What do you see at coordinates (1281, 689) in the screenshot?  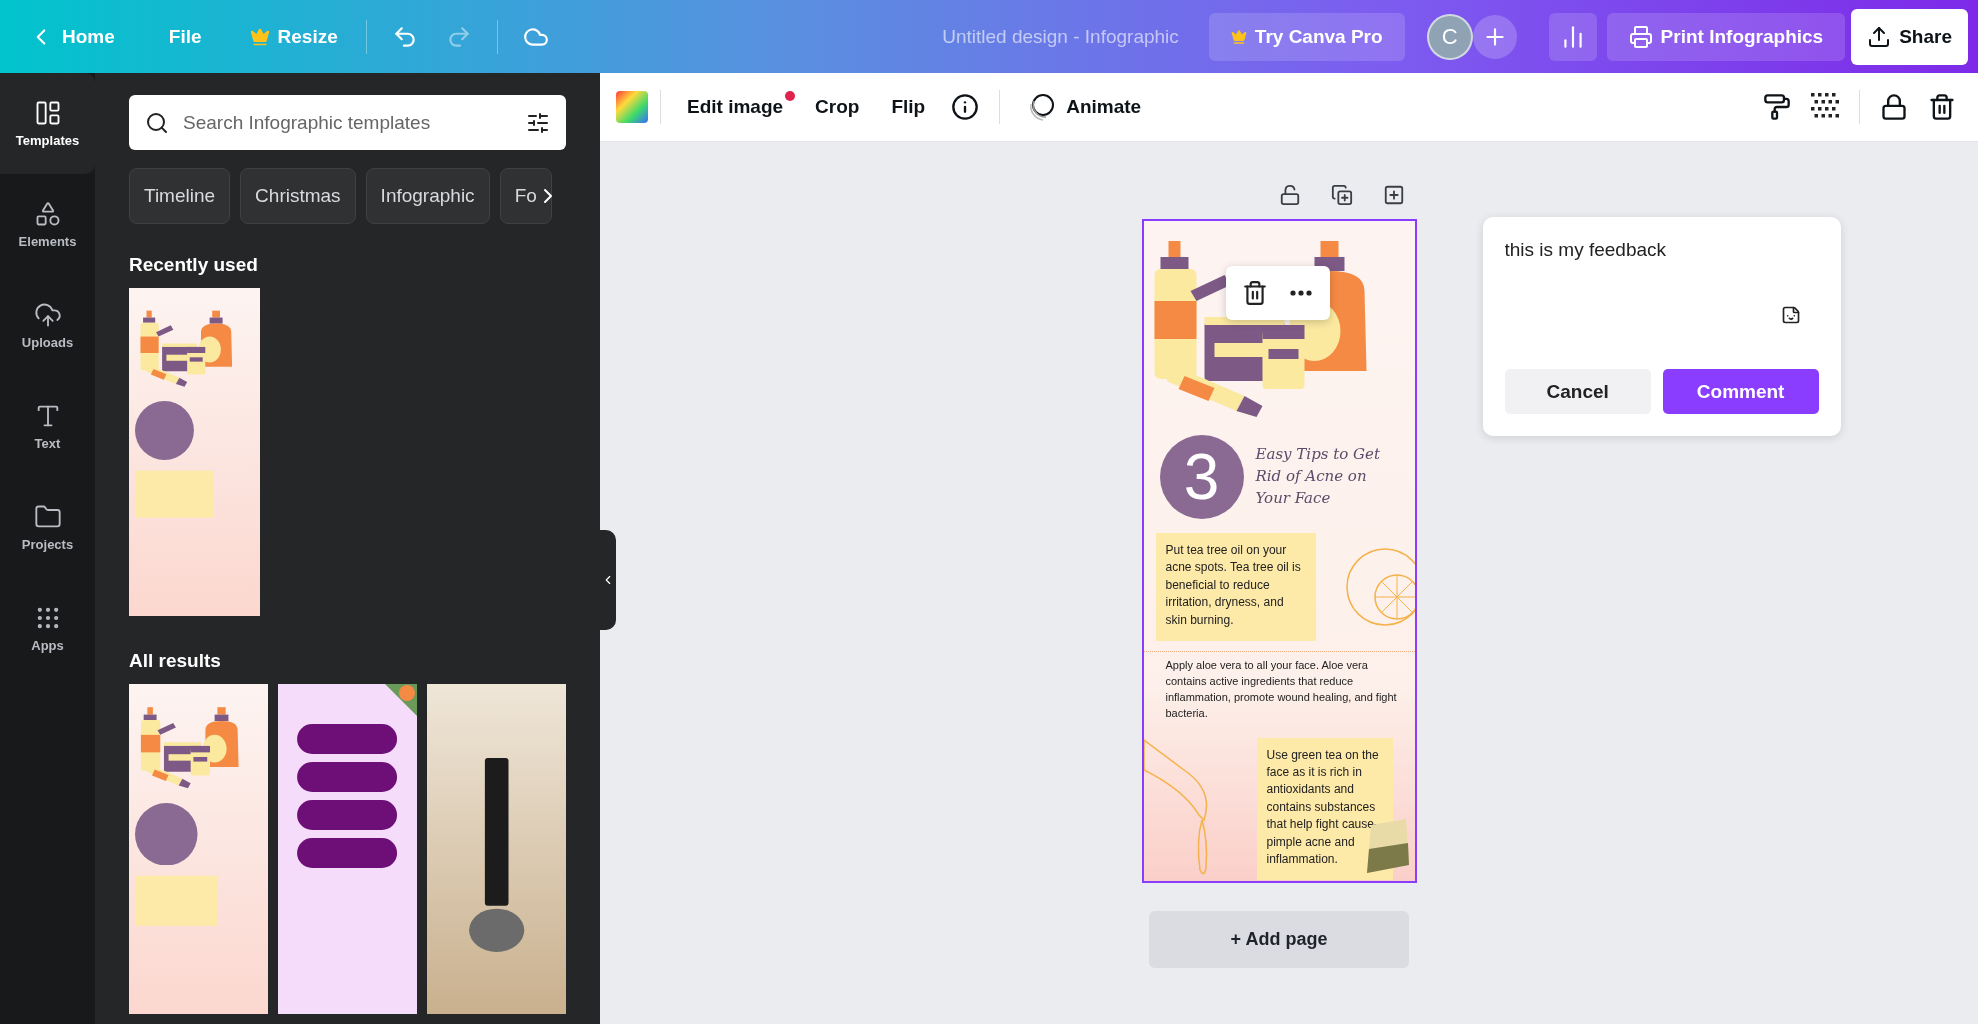 I see `tip-text: Apply aloe vera to all your face. Aloe vera contains active ingredients that reduce inflammation, promote wound healing, and fight bacteria.` at bounding box center [1281, 689].